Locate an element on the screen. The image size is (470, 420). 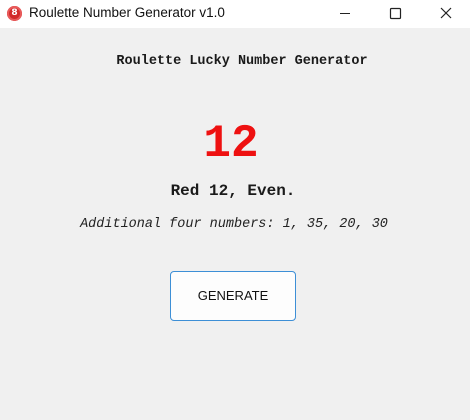
minimize-button is located at coordinates (345, 14).